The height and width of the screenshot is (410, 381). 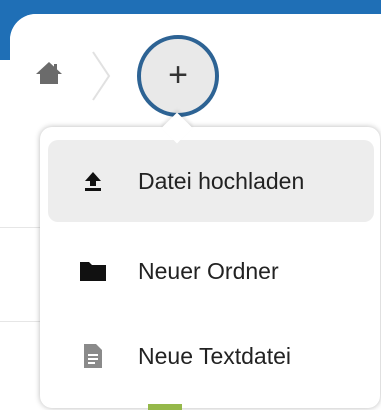 What do you see at coordinates (215, 355) in the screenshot?
I see `menu-item-label: Neue Textdatei` at bounding box center [215, 355].